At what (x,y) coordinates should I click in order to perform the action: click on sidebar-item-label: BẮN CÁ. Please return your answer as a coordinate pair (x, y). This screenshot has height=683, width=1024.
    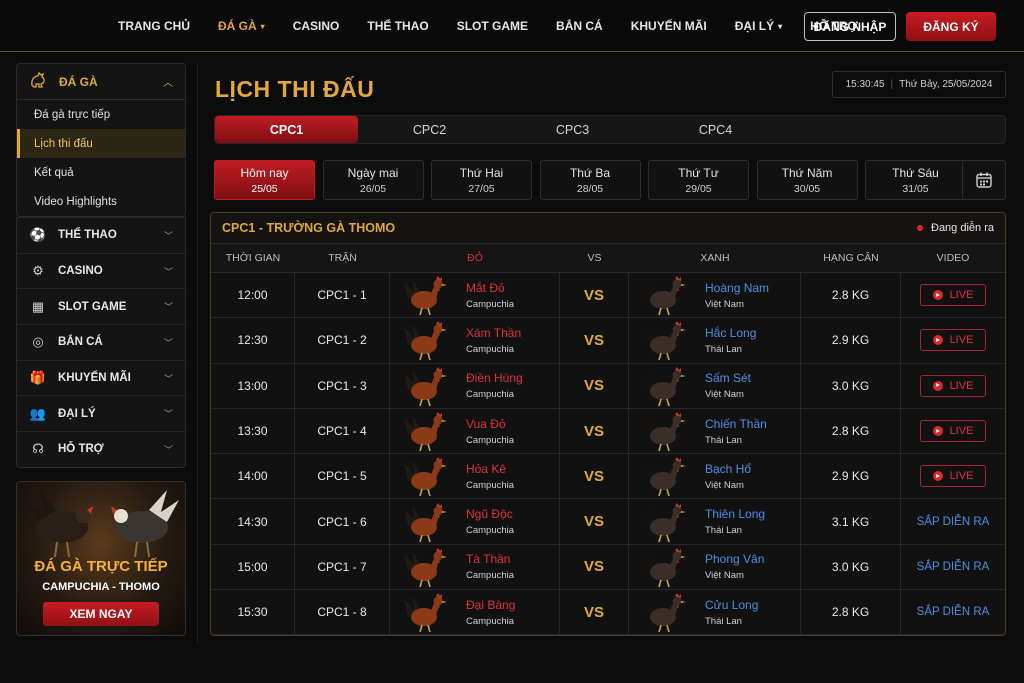
    Looking at the image, I should click on (80, 342).